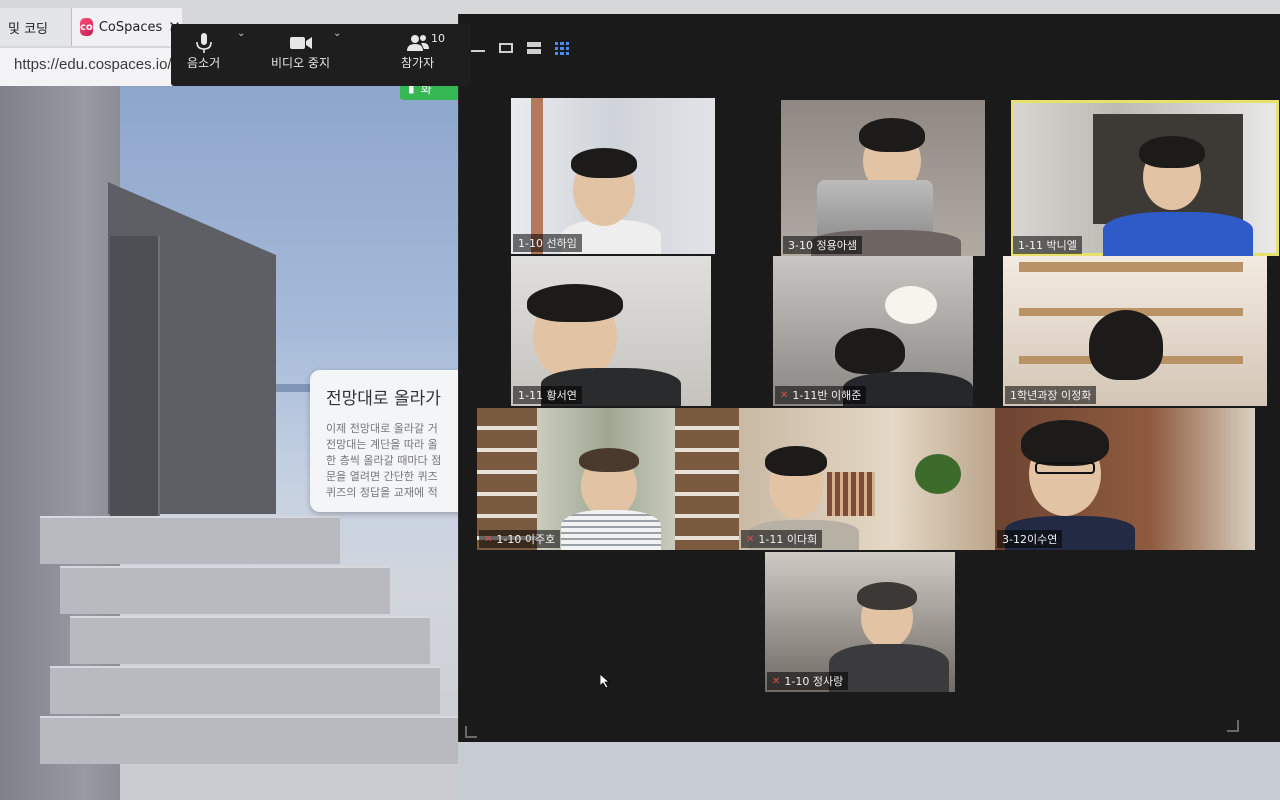  I want to click on participants-icon, so click(417, 43).